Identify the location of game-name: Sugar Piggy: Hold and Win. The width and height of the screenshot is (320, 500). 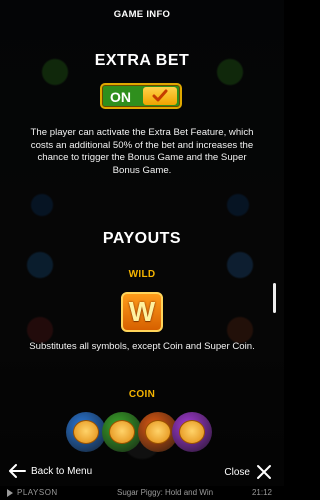
(165, 492).